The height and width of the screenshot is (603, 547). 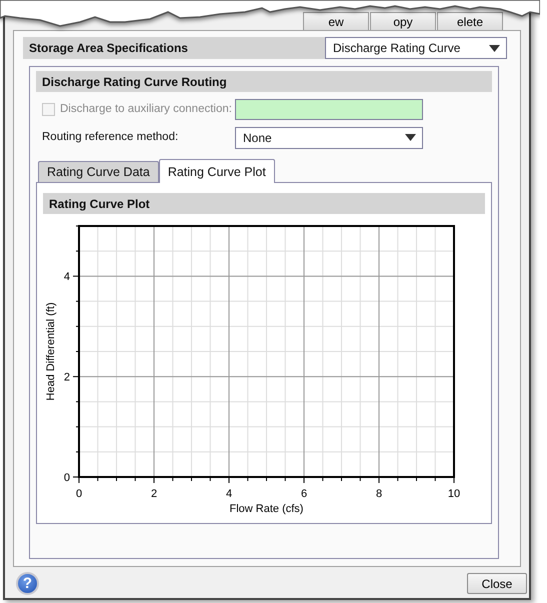 What do you see at coordinates (67, 378) in the screenshot?
I see `y-tick-label: 2` at bounding box center [67, 378].